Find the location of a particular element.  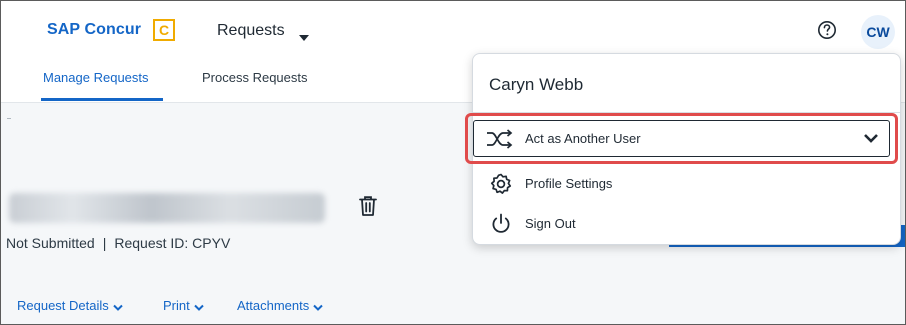

sign-out-label: Sign Out is located at coordinates (550, 223).